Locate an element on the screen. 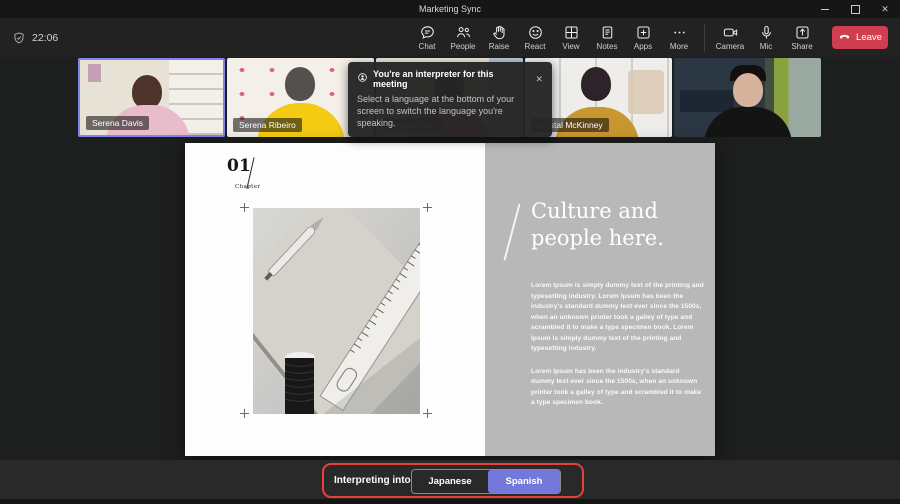  more-button: More is located at coordinates (679, 37).